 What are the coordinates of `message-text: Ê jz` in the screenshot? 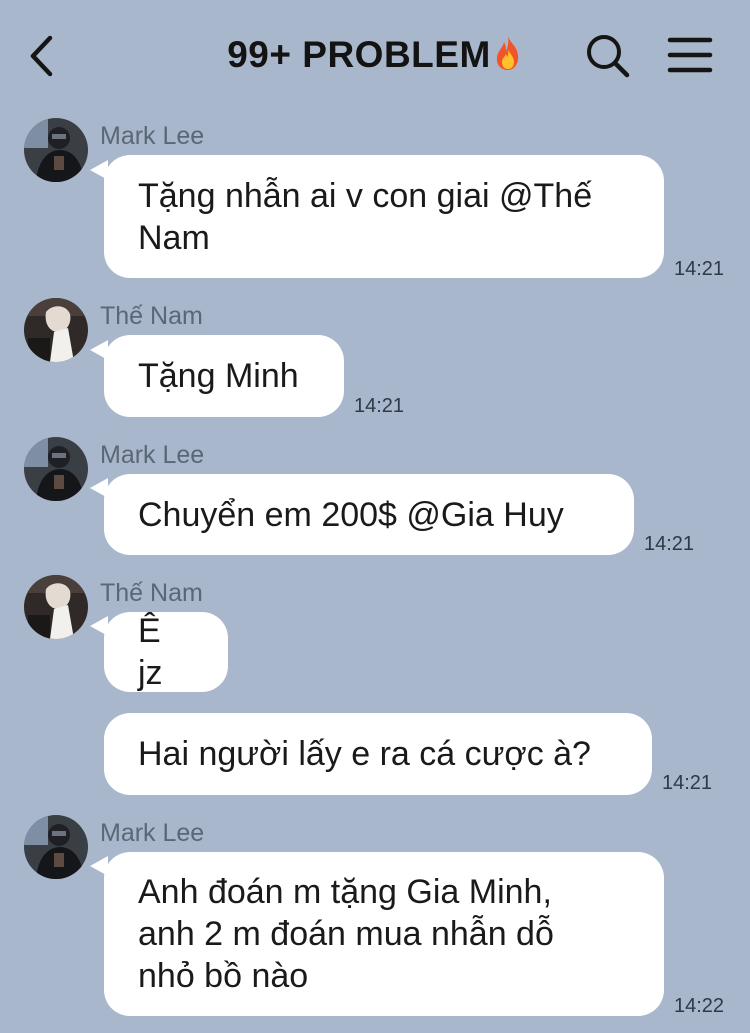 It's located at (150, 652).